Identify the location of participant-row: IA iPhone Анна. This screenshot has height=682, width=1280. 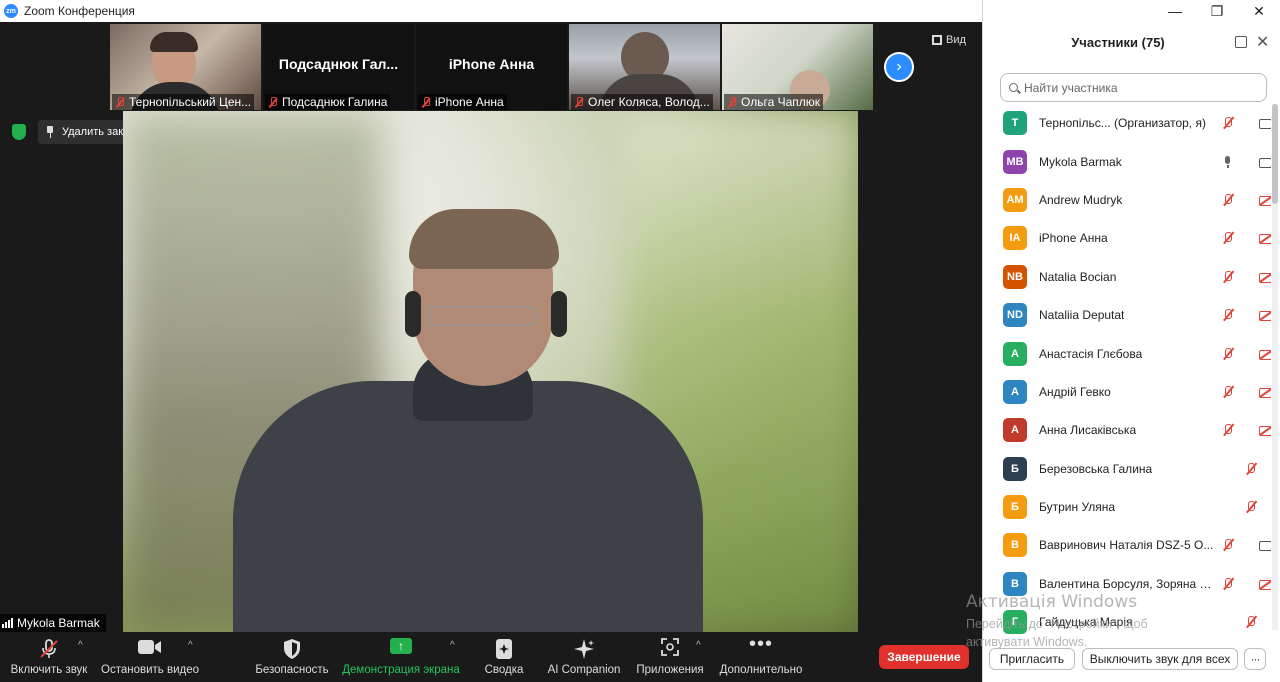
(1127, 238).